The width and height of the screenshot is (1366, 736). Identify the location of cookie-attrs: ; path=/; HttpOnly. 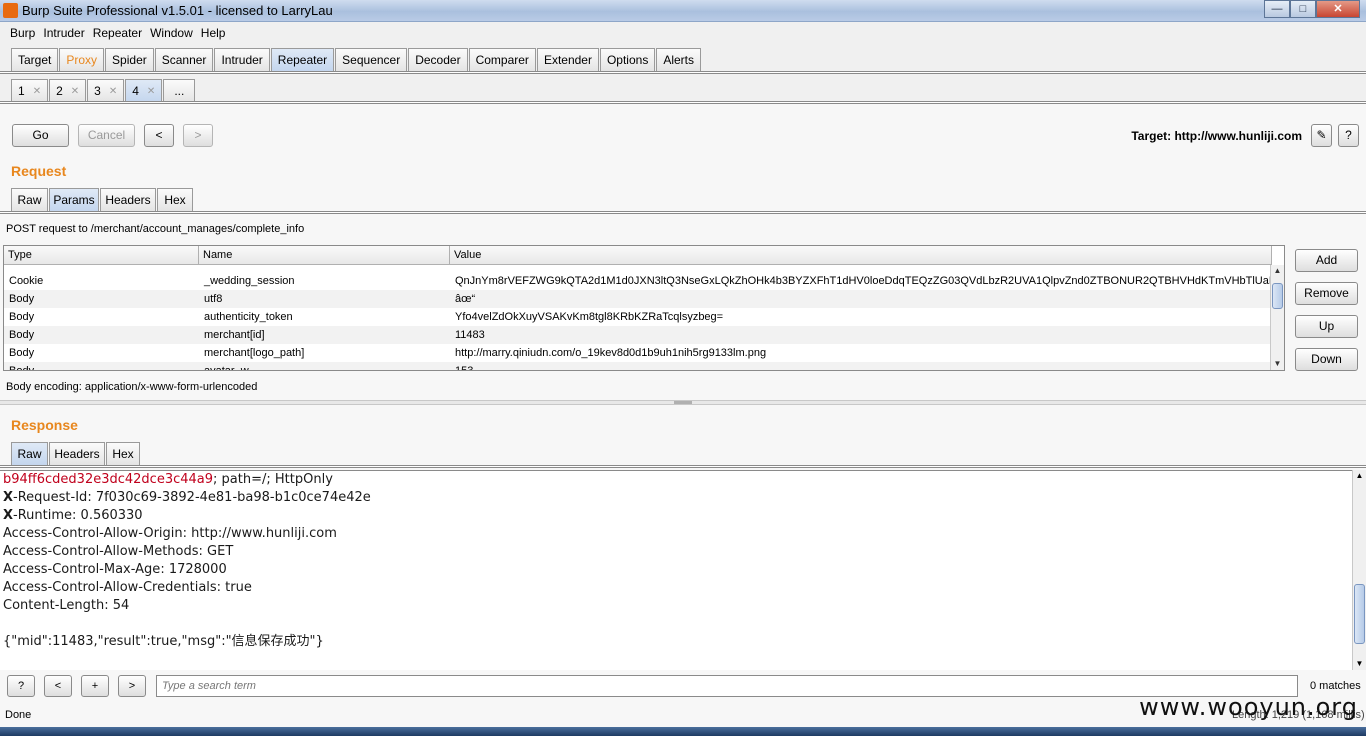
(273, 479).